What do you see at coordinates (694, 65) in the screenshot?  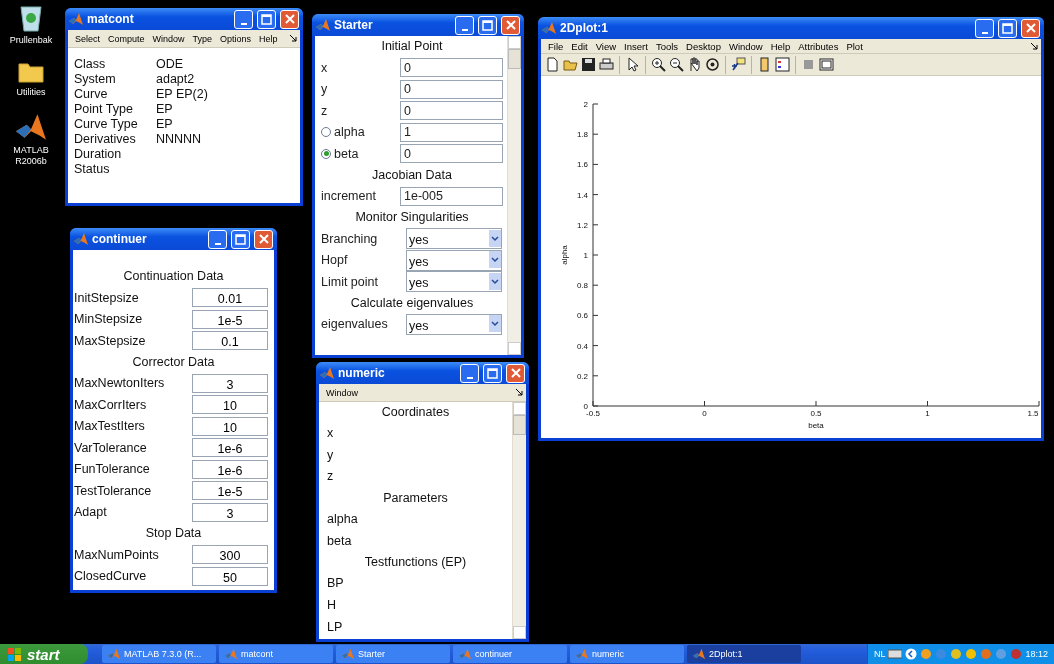 I see `hand-icon` at bounding box center [694, 65].